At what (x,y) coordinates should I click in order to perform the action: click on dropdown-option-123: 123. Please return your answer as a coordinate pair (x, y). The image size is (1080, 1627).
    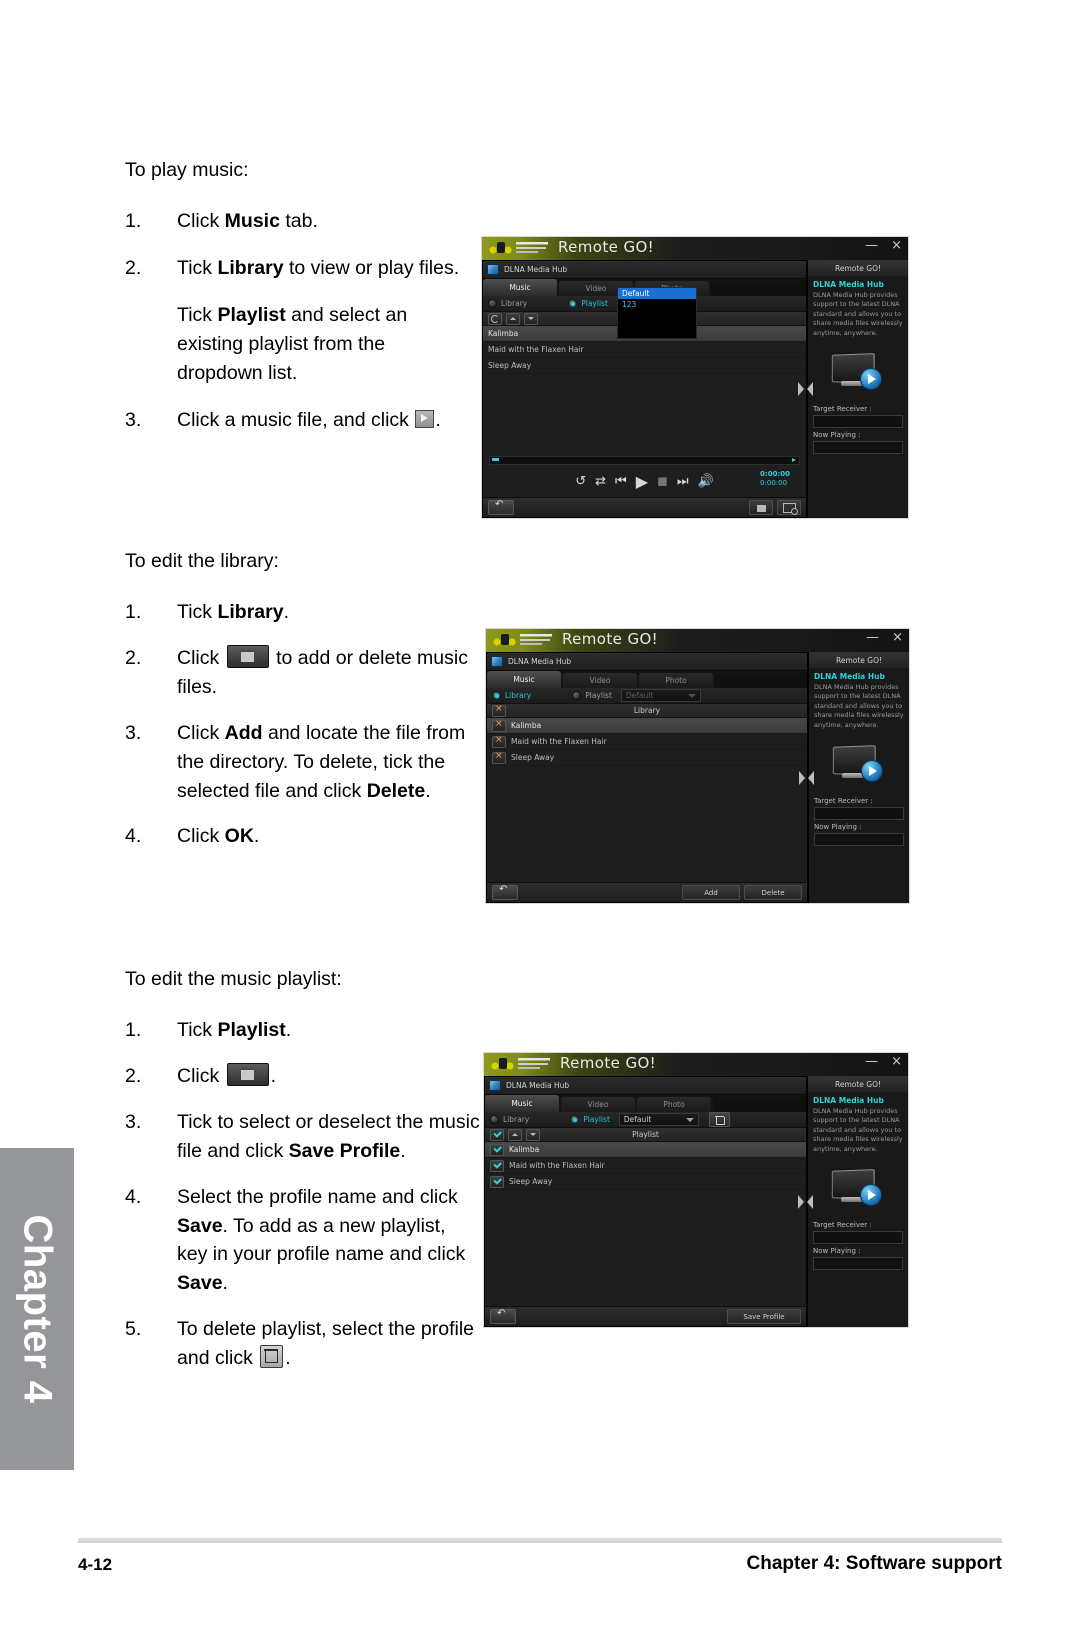
    Looking at the image, I should click on (657, 304).